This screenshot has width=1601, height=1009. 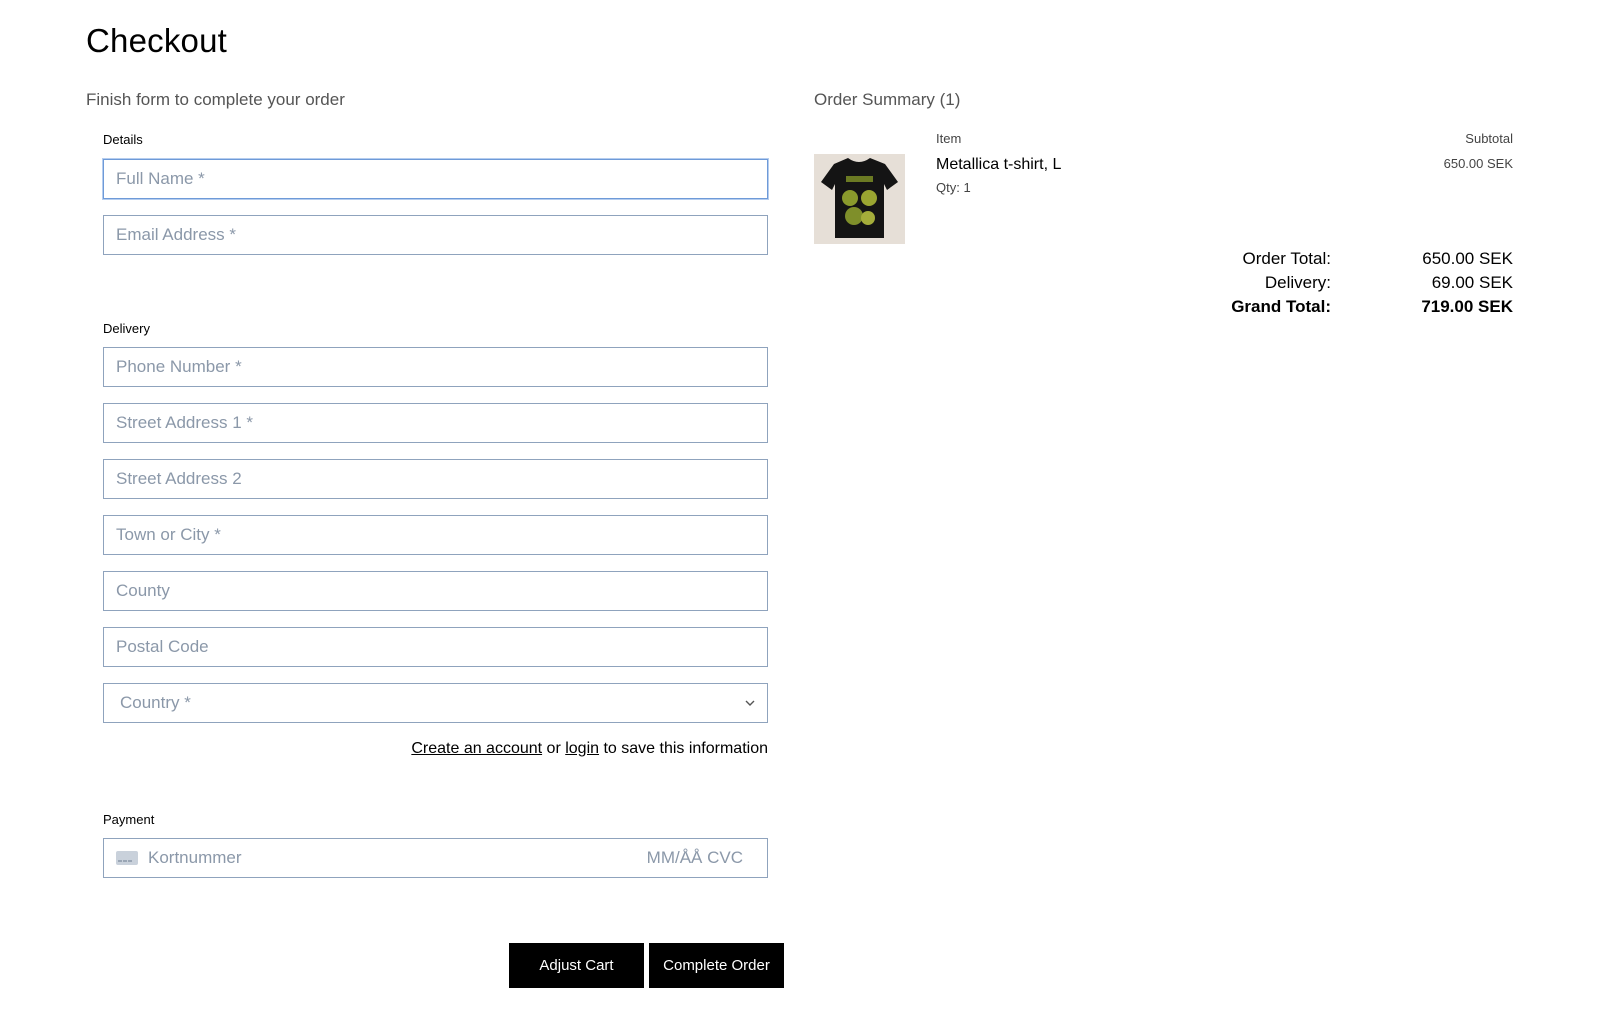 What do you see at coordinates (1478, 163) in the screenshot?
I see `item-subtotal: 650.00 SEK` at bounding box center [1478, 163].